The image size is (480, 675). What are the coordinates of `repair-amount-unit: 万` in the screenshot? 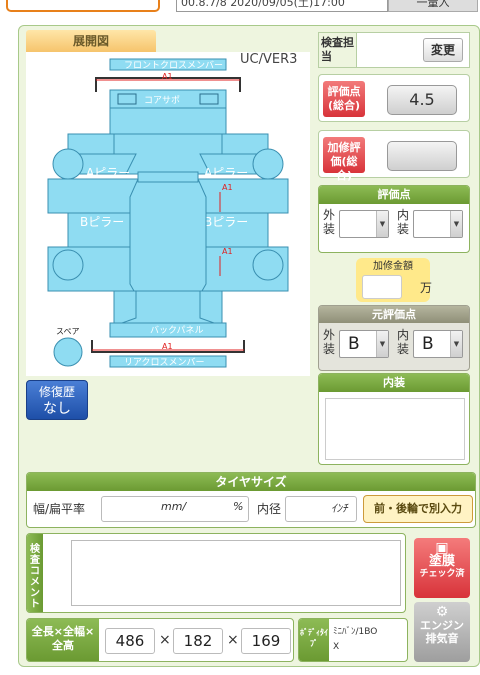 It's located at (426, 288).